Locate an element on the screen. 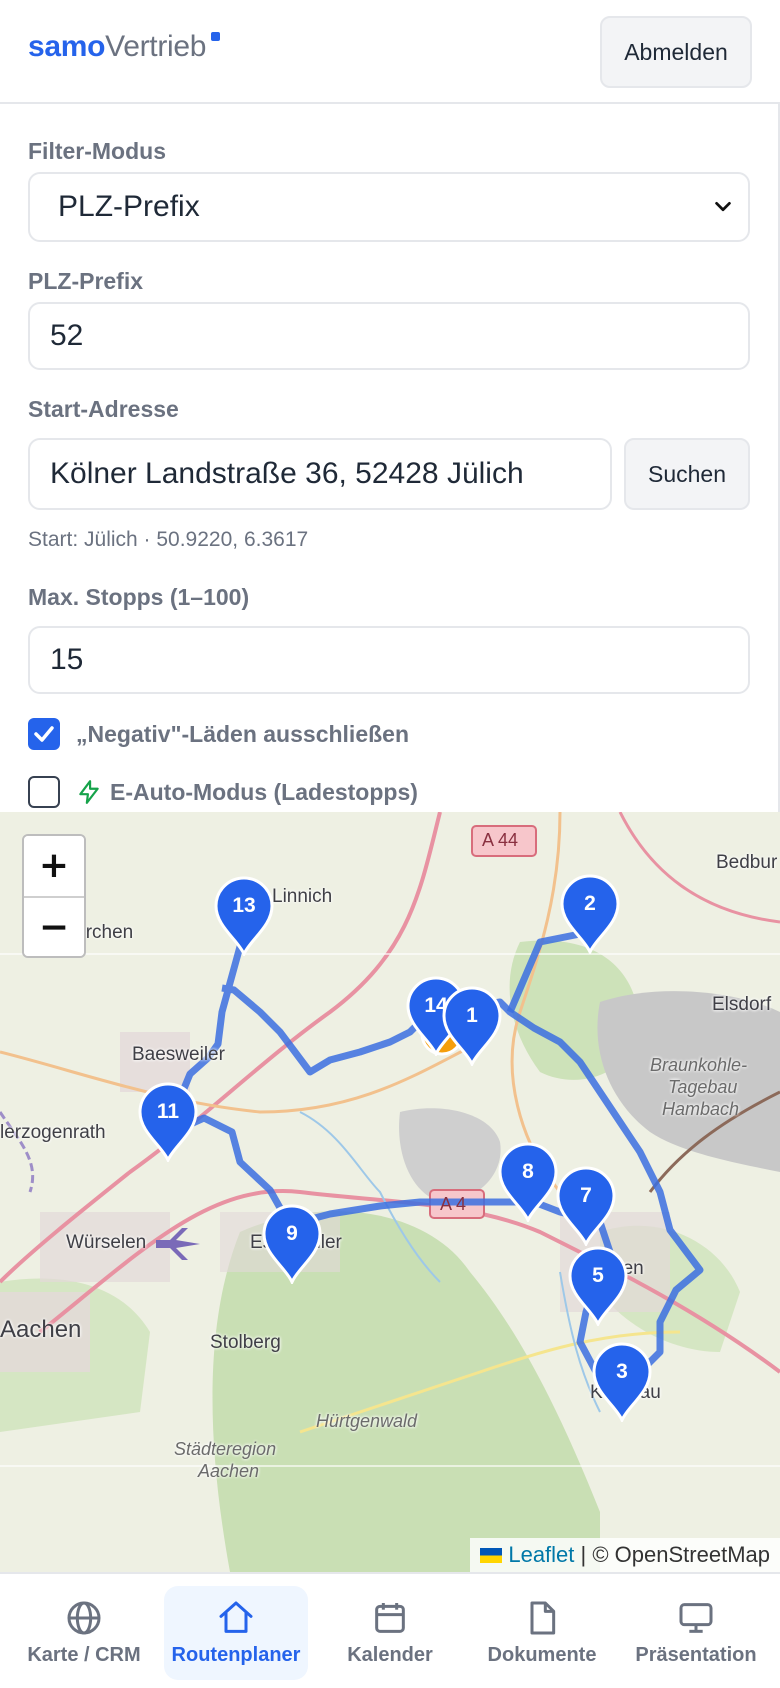 This screenshot has height=1688, width=780. plz-prefix-value: 52 is located at coordinates (67, 335).